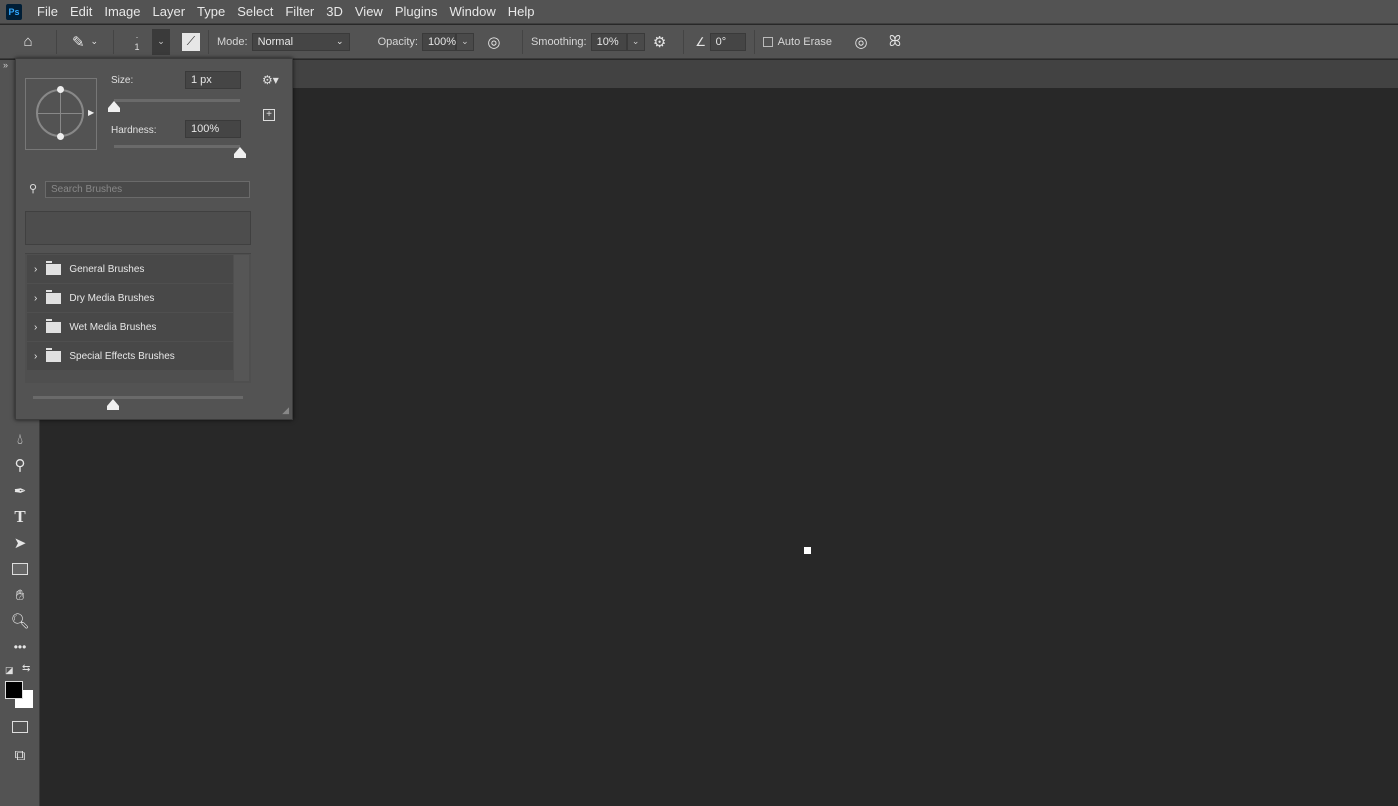  Describe the element at coordinates (20, 727) in the screenshot. I see `quick-mask-icon` at that location.